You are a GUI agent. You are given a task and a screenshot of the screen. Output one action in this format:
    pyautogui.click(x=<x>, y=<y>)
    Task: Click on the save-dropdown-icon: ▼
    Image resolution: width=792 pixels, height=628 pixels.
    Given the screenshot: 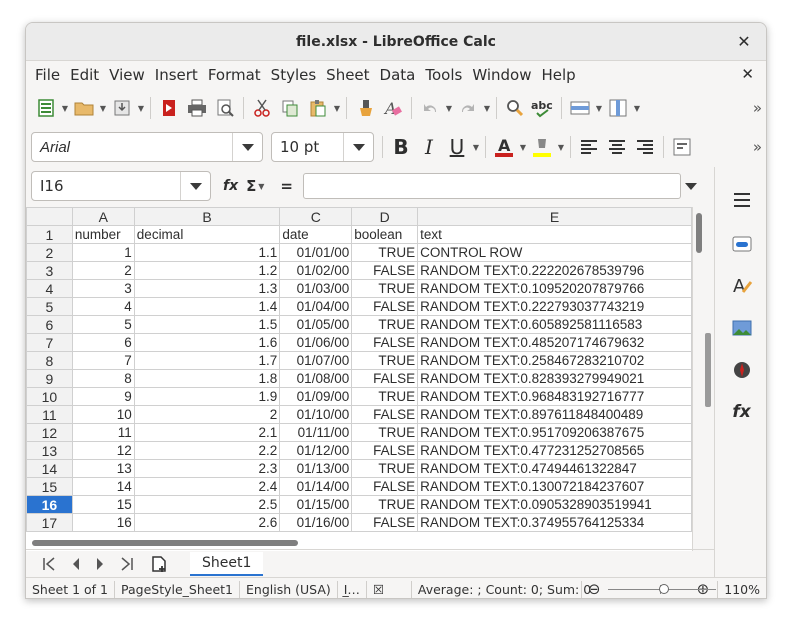 What is the action you would take?
    pyautogui.click(x=141, y=108)
    